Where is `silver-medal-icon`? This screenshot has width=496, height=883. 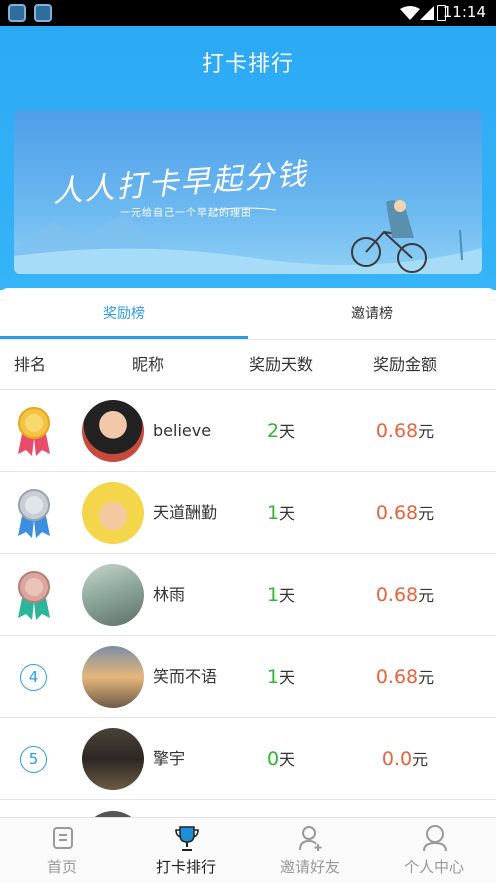 silver-medal-icon is located at coordinates (34, 513).